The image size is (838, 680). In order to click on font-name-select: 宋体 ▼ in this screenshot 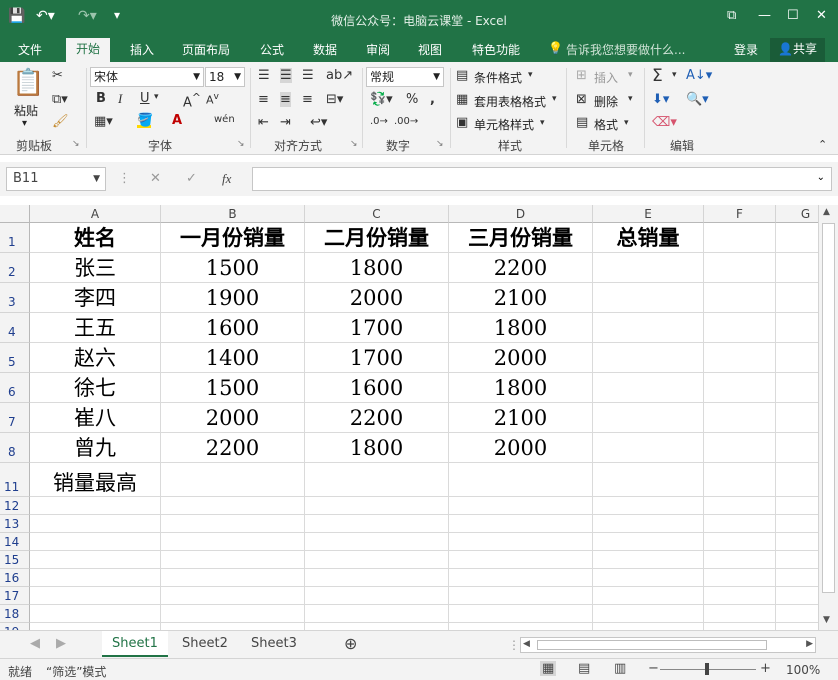, I will do `click(147, 77)`.